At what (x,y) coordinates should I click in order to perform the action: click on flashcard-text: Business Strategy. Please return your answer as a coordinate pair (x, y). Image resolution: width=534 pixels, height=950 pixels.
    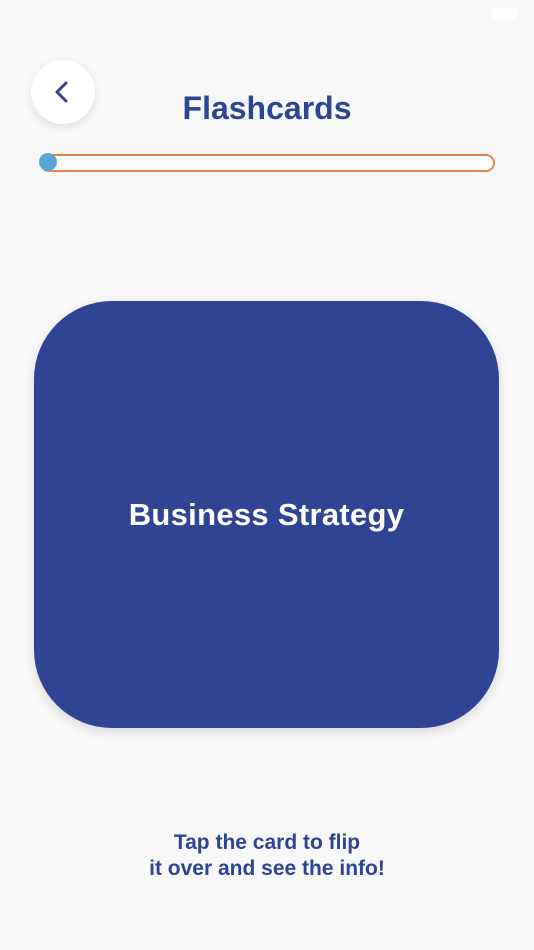
    Looking at the image, I should click on (266, 514).